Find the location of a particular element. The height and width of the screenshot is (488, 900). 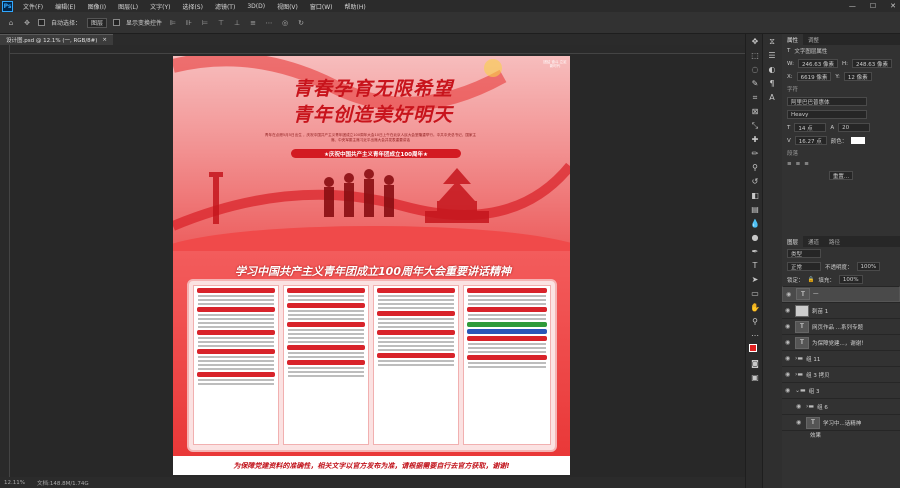

show-transform-checkbox is located at coordinates (117, 22).